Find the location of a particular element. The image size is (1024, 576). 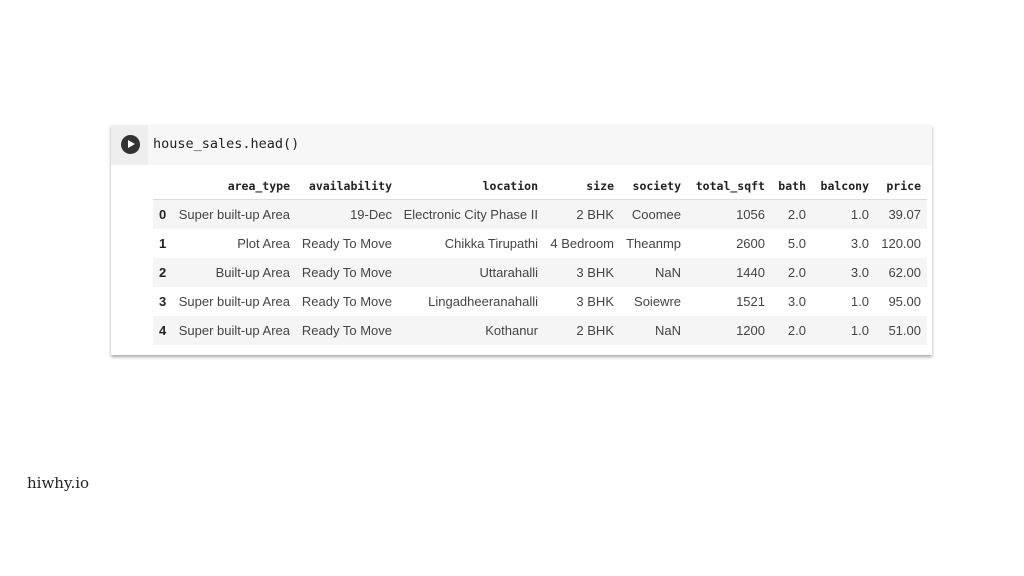

column-header: availability is located at coordinates (347, 186).